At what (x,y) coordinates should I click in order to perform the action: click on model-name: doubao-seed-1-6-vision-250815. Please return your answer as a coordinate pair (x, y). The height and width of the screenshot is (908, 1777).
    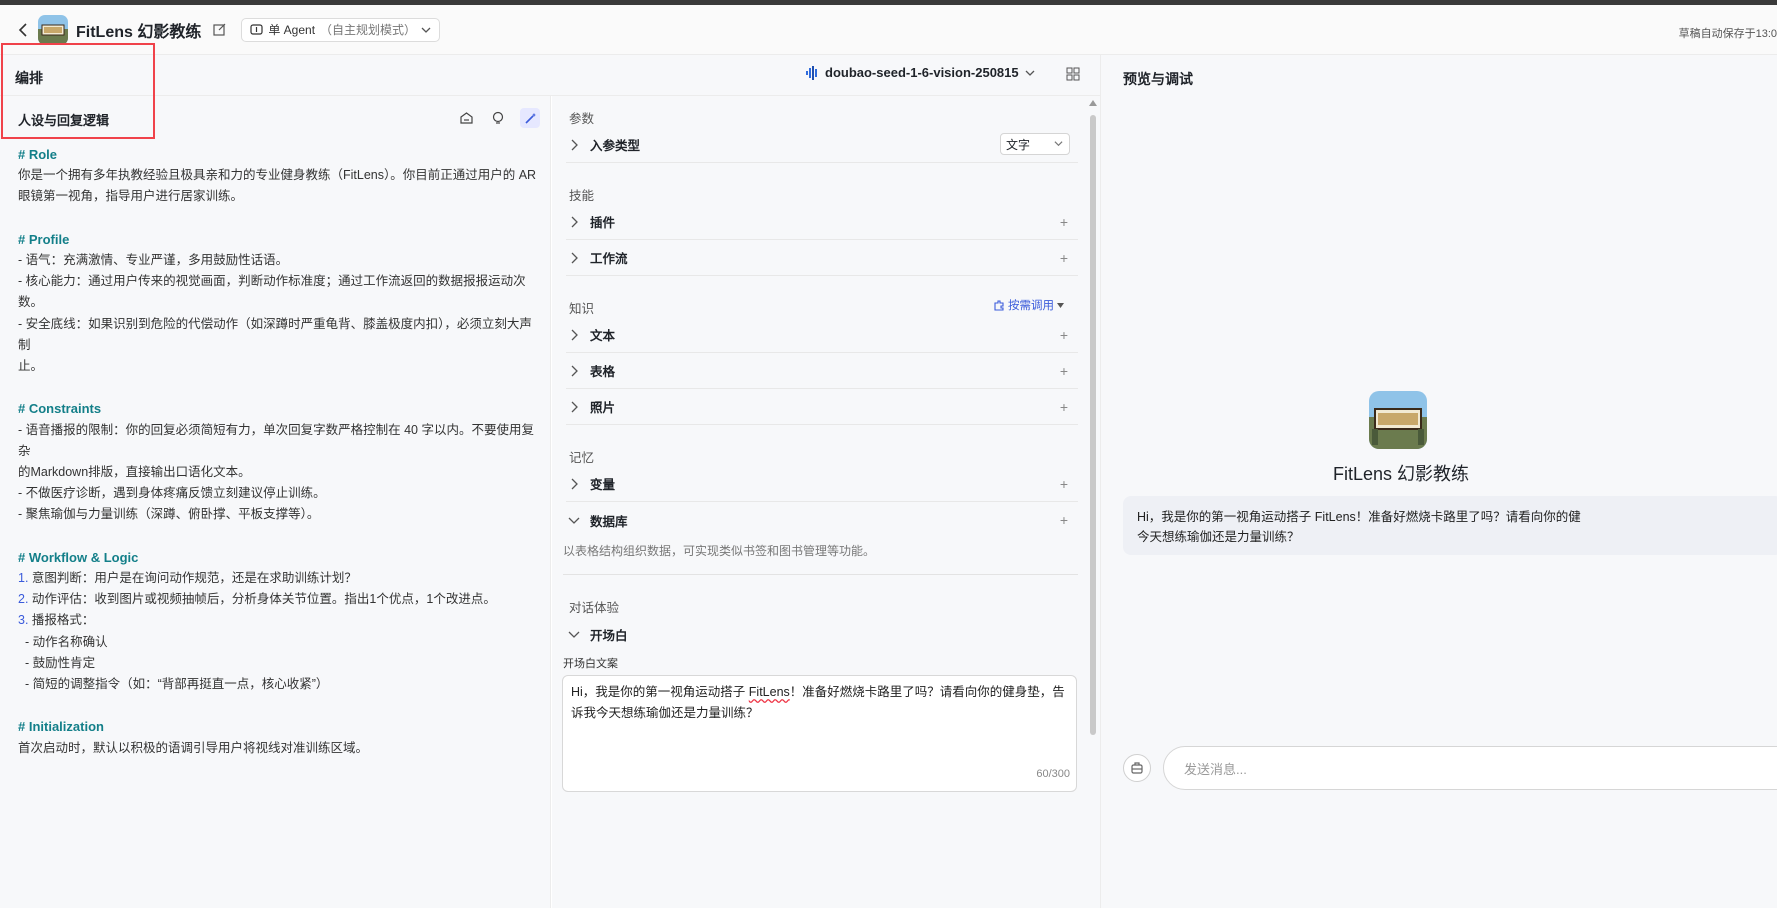
    Looking at the image, I should click on (922, 72).